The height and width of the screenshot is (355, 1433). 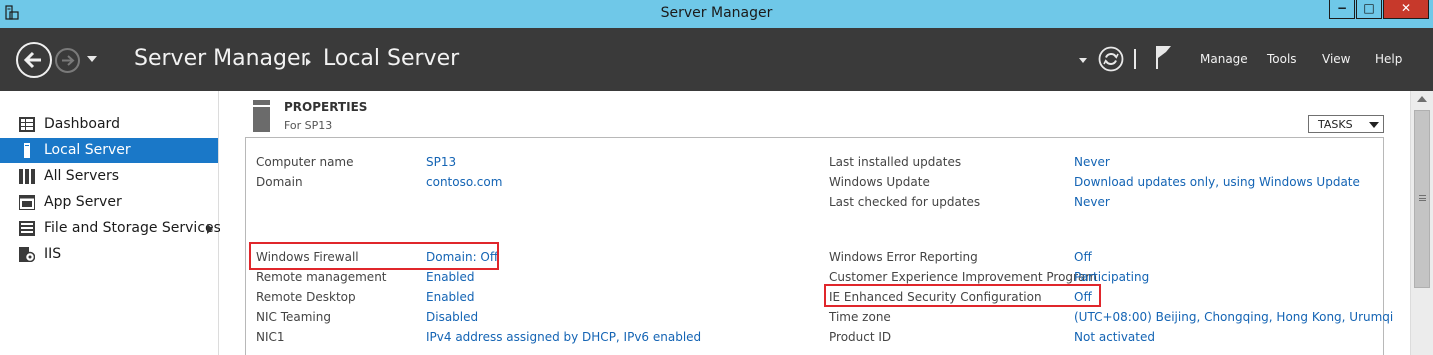 I want to click on last-installed-updates-value: Never, so click(x=1092, y=162).